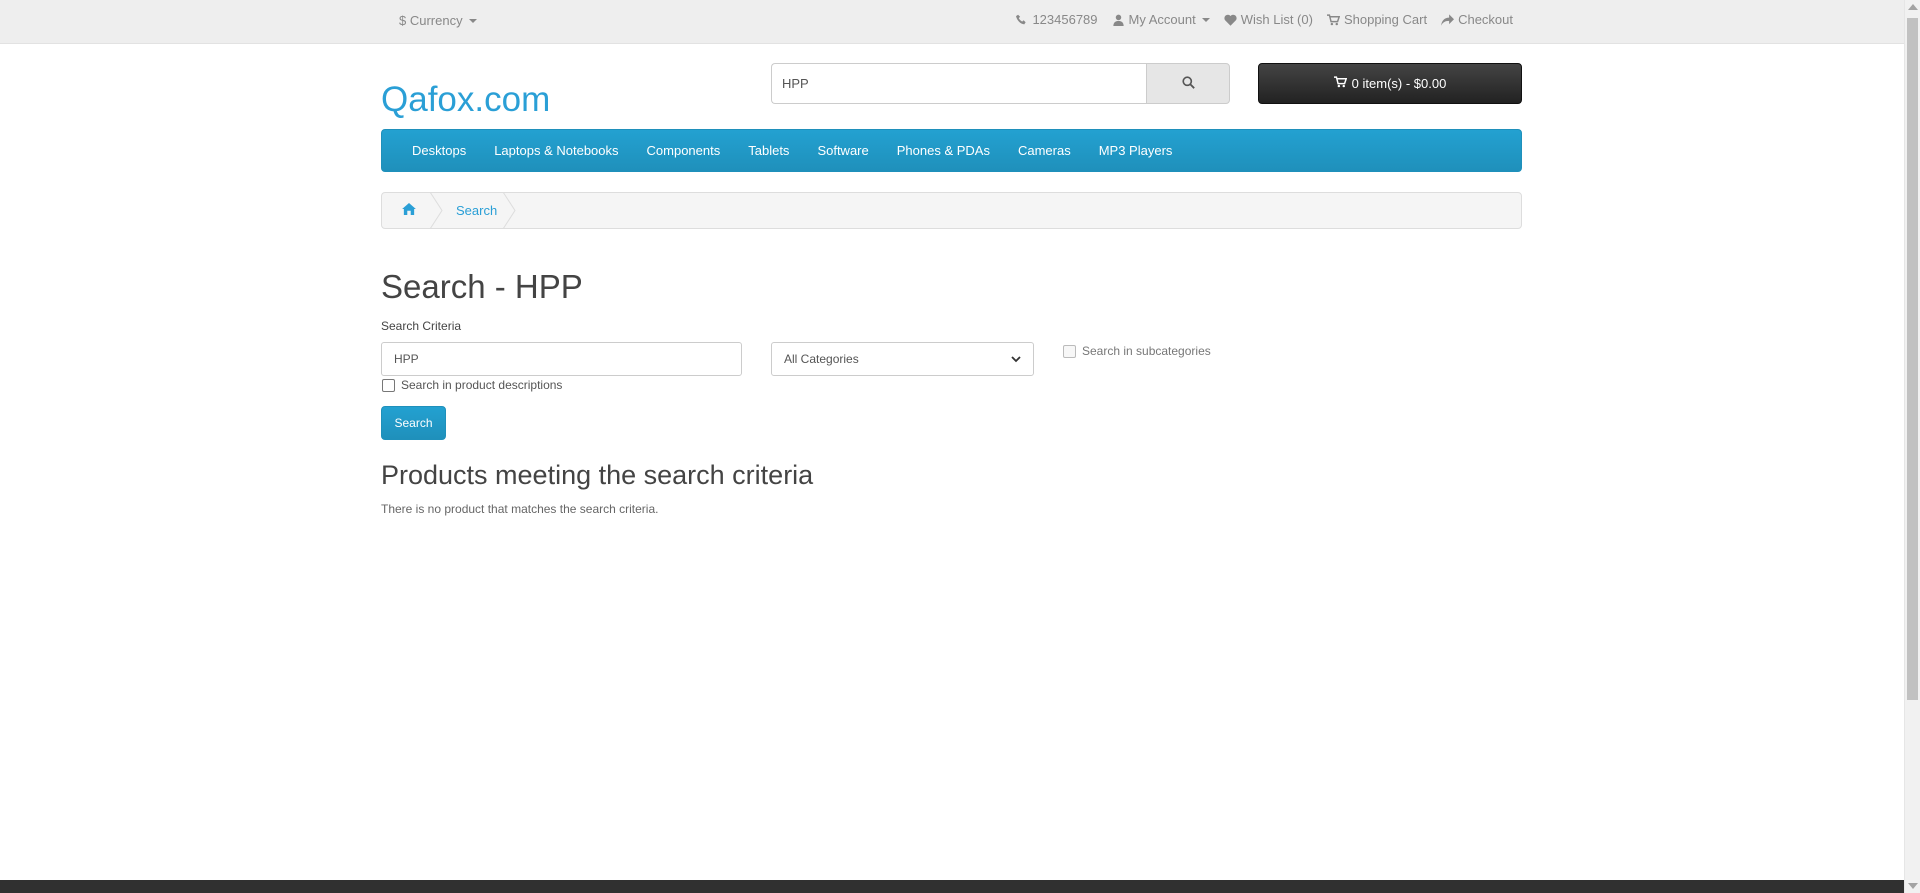 This screenshot has height=893, width=1920. I want to click on wish-list-link: Wish List (0), so click(1268, 19).